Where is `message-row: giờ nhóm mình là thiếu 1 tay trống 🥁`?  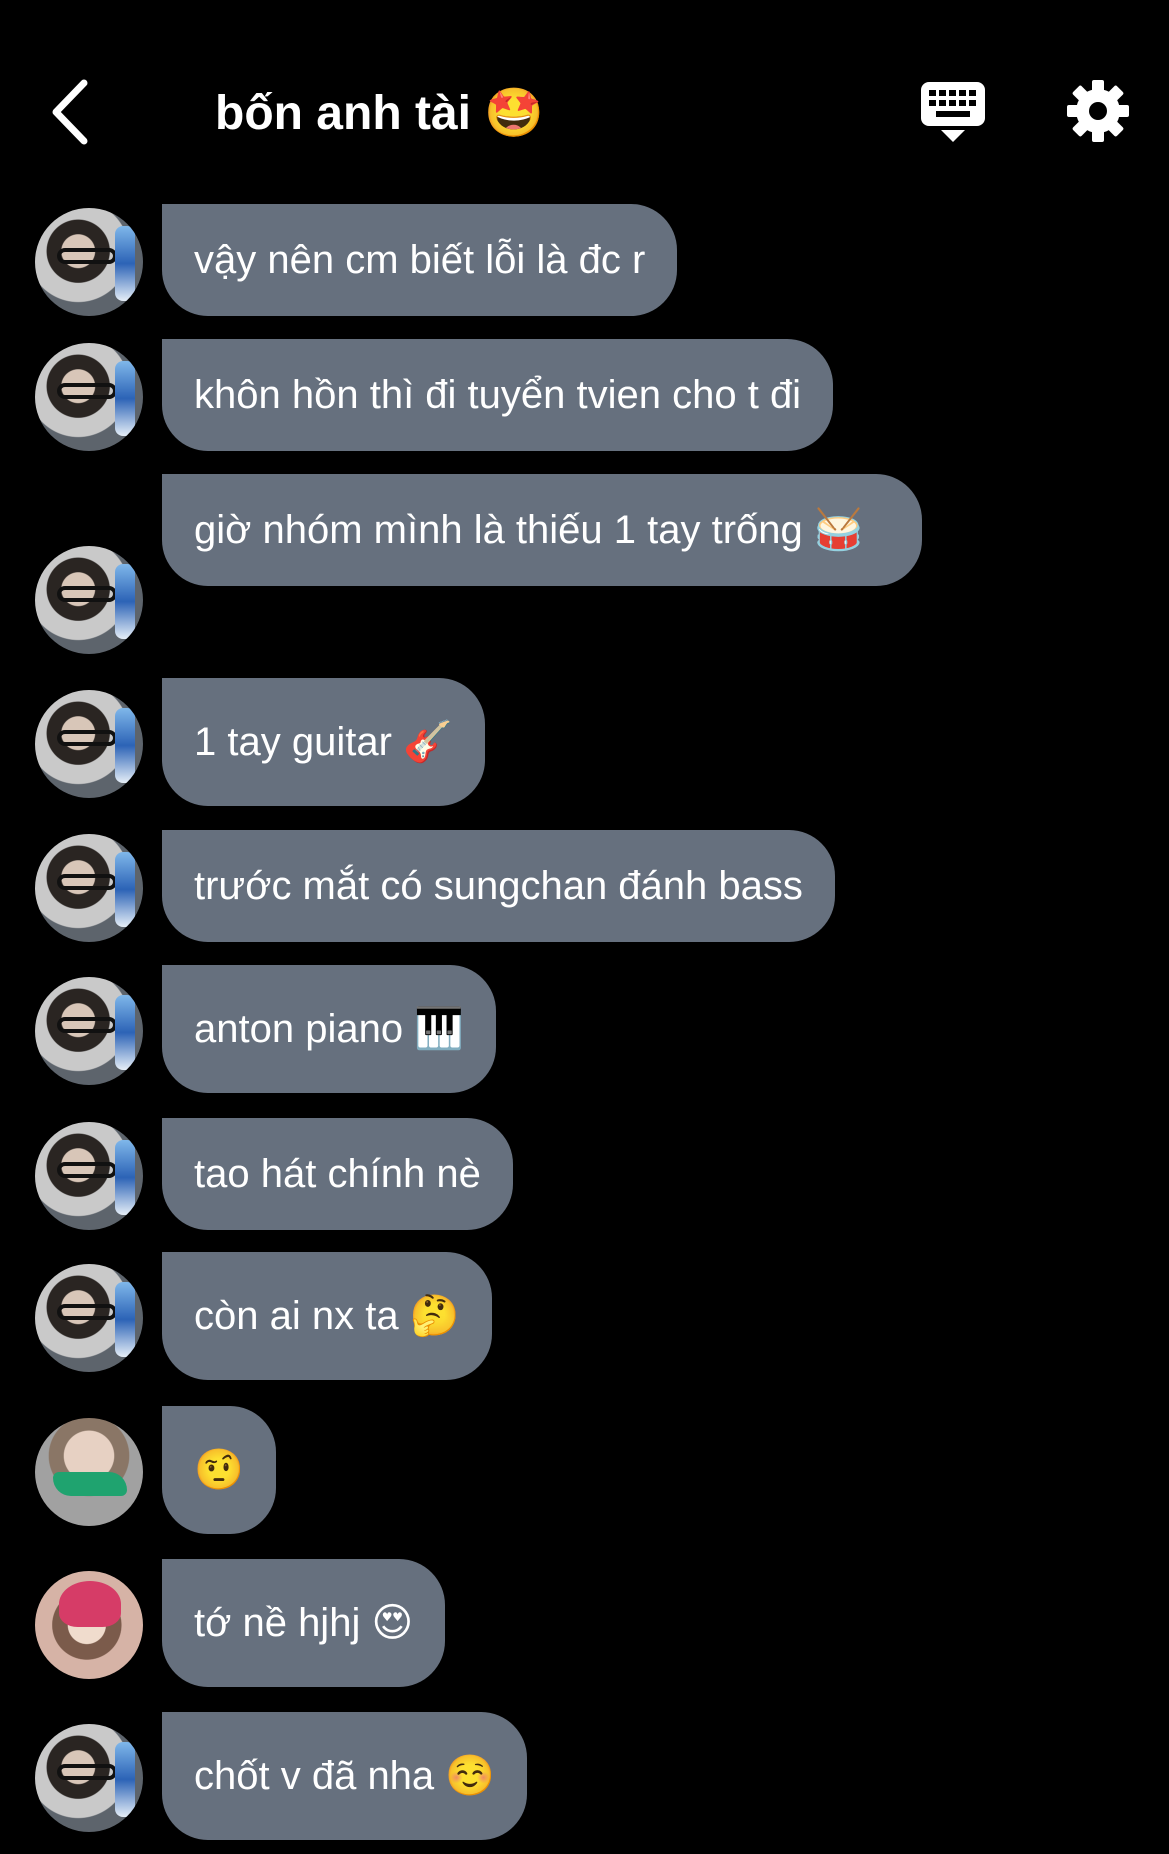 message-row: giờ nhóm mình là thiếu 1 tay trống 🥁 is located at coordinates (584, 564).